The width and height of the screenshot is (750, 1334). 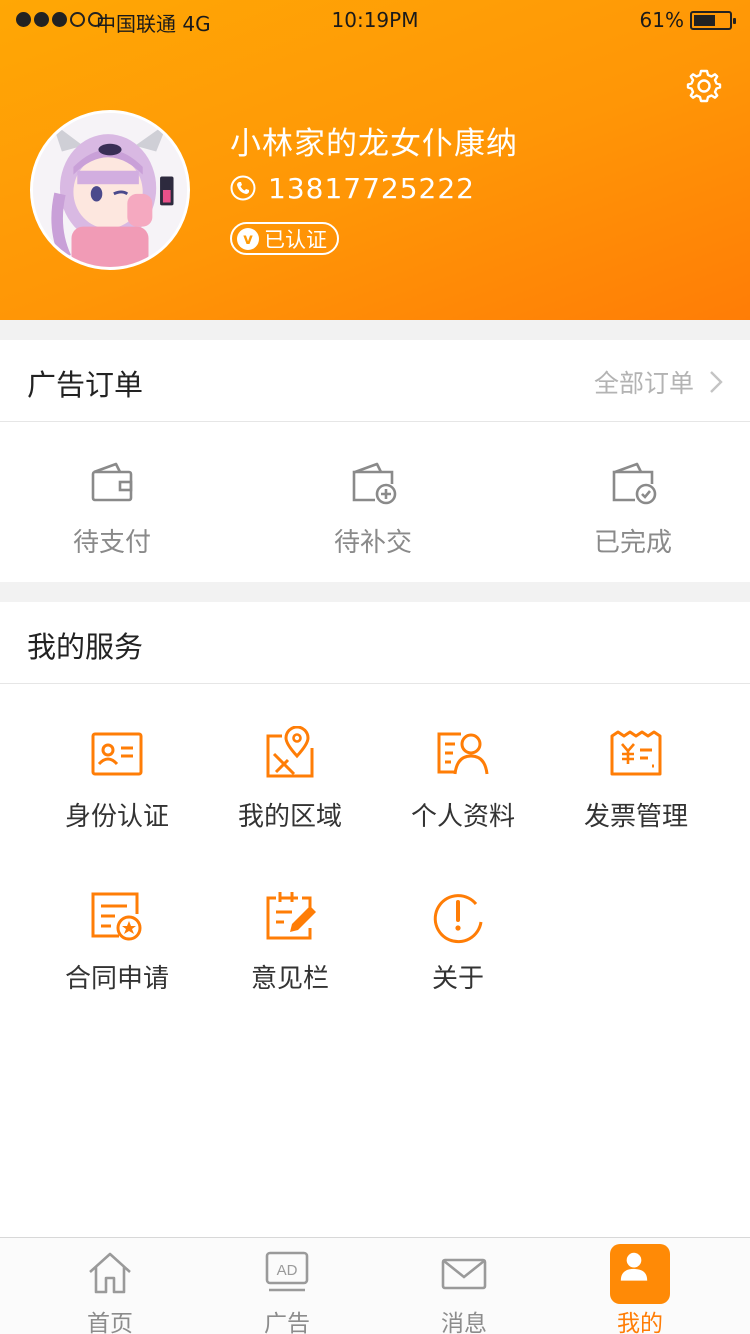 I want to click on wallet-check-icon, so click(x=634, y=483).